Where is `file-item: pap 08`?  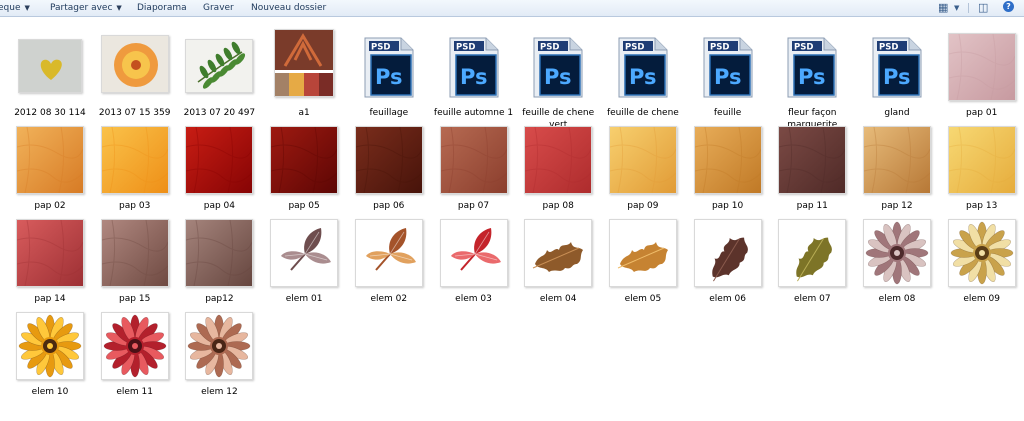
file-item: pap 08 is located at coordinates (558, 164).